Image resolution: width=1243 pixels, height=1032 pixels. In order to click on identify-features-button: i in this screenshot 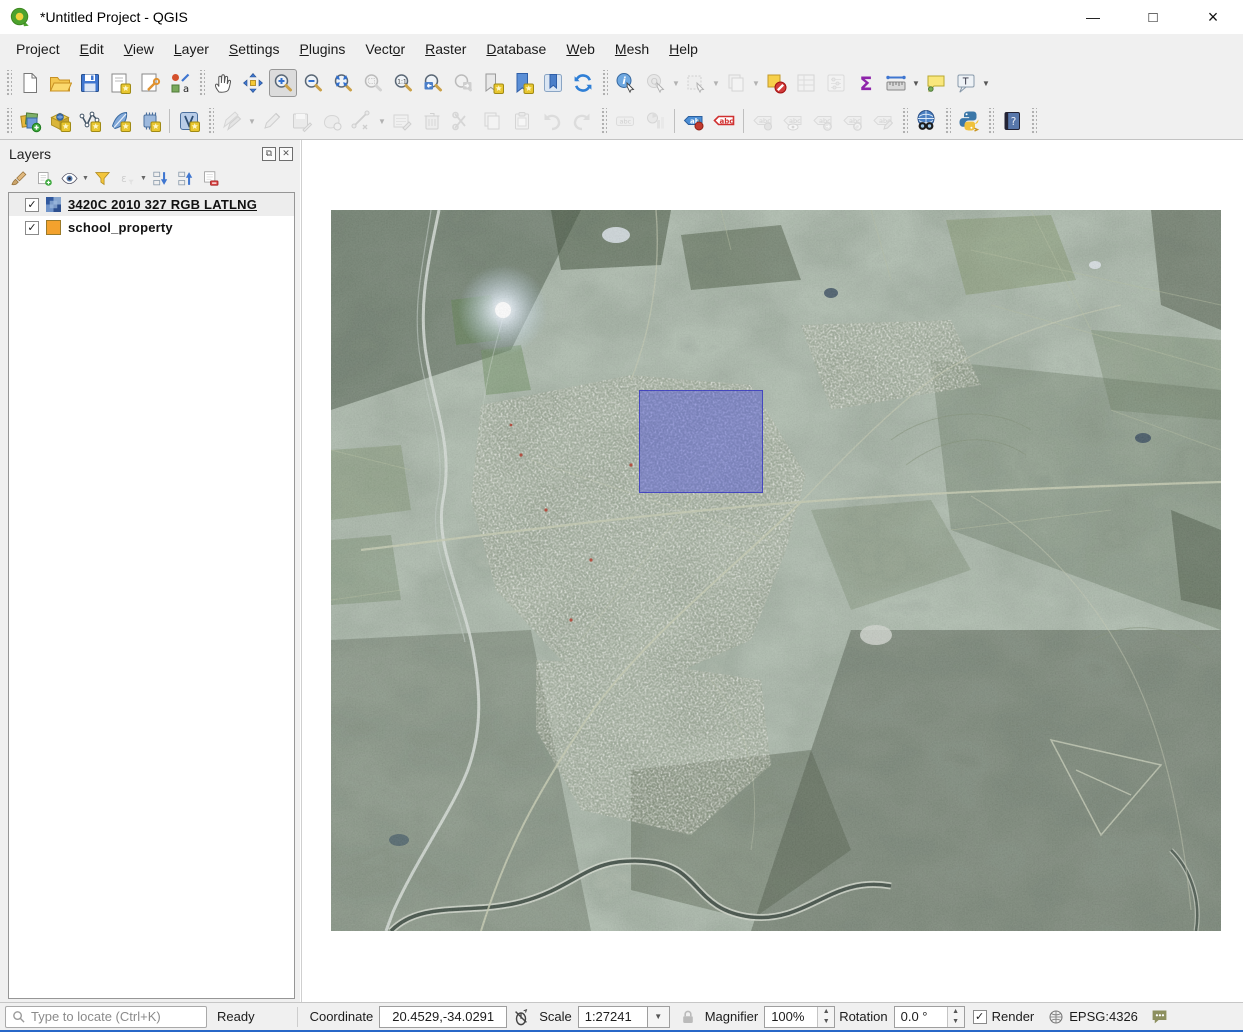, I will do `click(626, 83)`.